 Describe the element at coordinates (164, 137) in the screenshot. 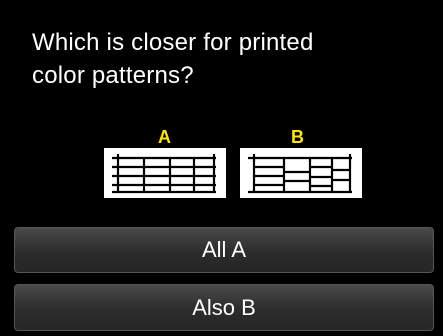

I see `pattern-a-label: A` at that location.